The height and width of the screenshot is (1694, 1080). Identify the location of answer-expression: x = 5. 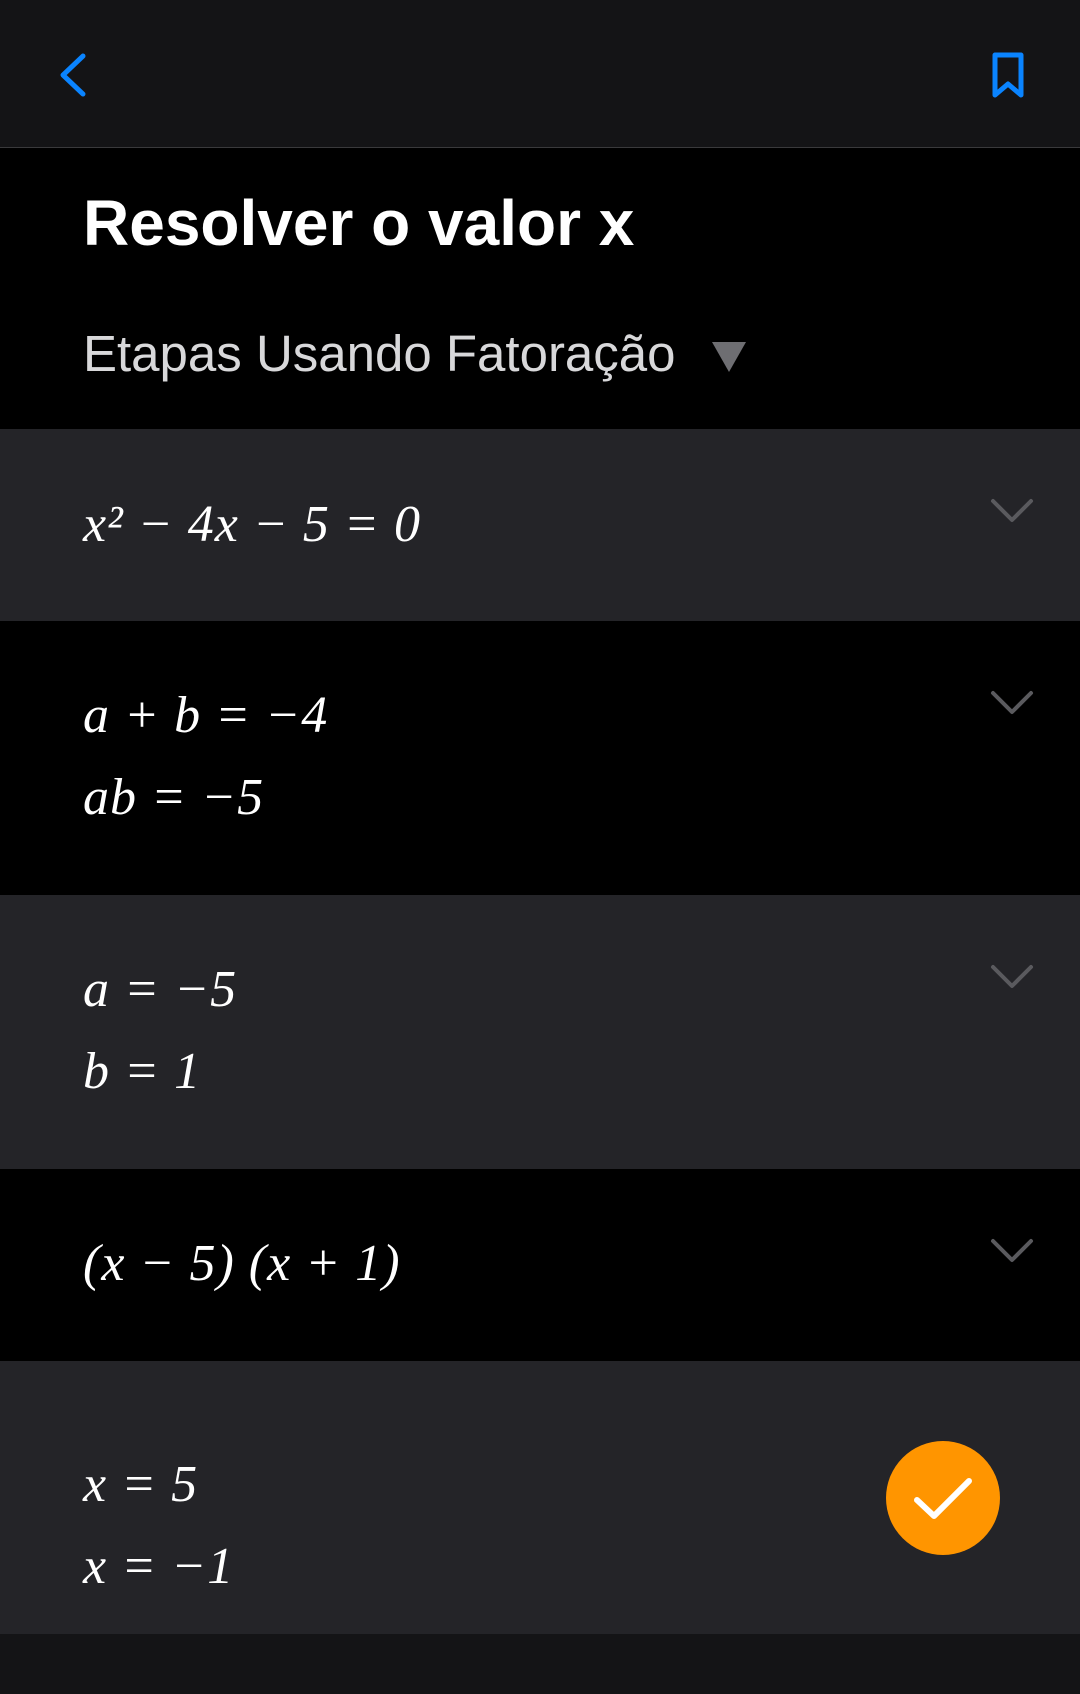
(141, 1484).